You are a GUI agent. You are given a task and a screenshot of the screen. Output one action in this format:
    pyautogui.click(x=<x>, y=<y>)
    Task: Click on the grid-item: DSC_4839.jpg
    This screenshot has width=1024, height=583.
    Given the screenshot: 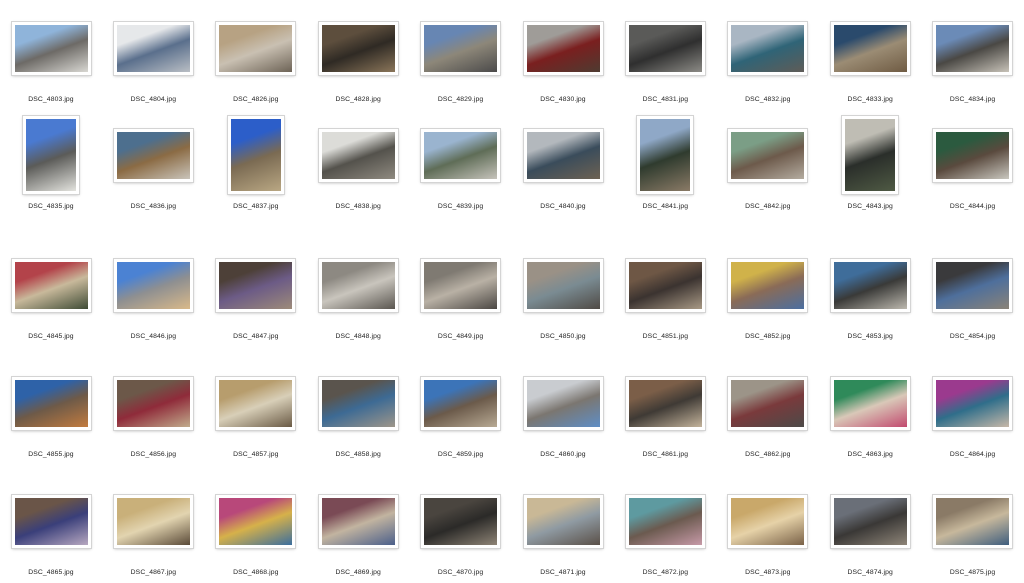 What is the action you would take?
    pyautogui.click(x=461, y=176)
    